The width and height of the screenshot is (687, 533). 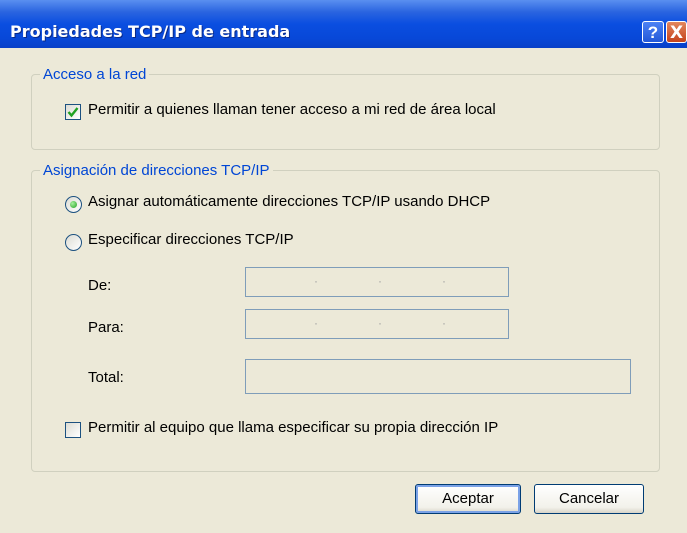 I want to click on total-label: Total:, so click(x=106, y=377).